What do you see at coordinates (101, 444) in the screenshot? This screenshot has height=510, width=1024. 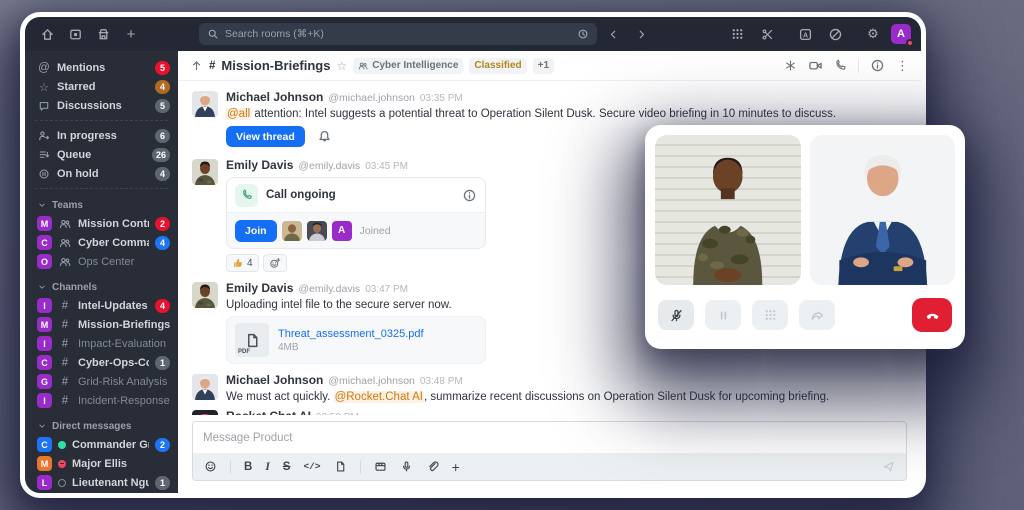 I see `sidebar-dm-commander-grant: C Commander Grant 2` at bounding box center [101, 444].